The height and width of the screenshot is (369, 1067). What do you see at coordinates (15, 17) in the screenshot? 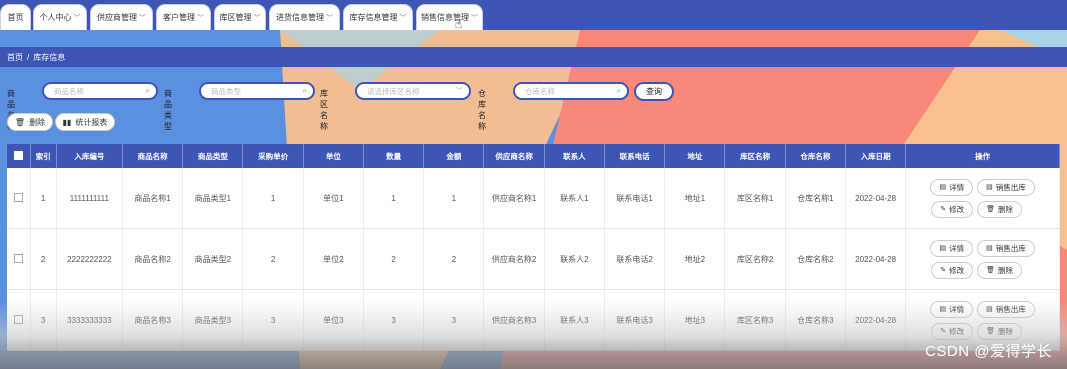
I see `nav-item-home: 首页` at bounding box center [15, 17].